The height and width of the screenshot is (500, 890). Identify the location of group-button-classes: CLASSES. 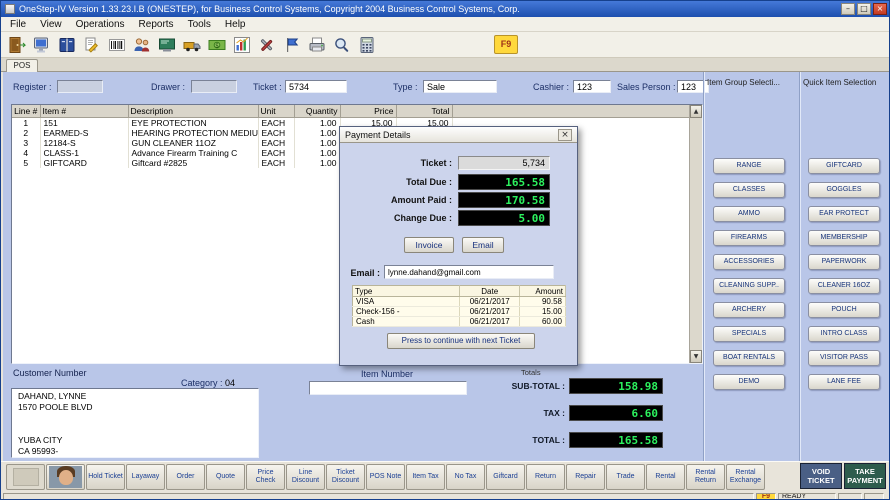
(749, 190).